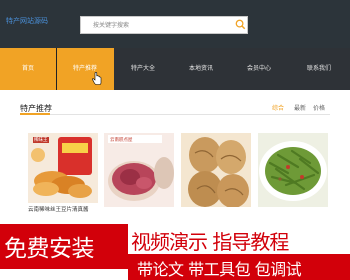 Image resolution: width=350 pixels, height=280 pixels. I want to click on site-logo: 特产网站源码, so click(27, 21).